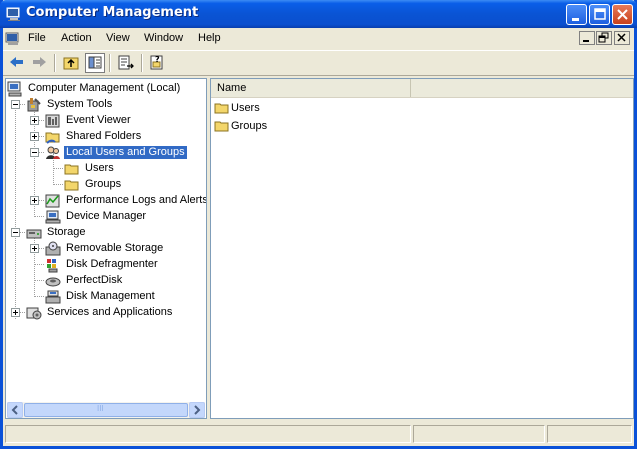 The image size is (637, 449). Describe the element at coordinates (13, 39) in the screenshot. I see `system-menu-icon` at that location.